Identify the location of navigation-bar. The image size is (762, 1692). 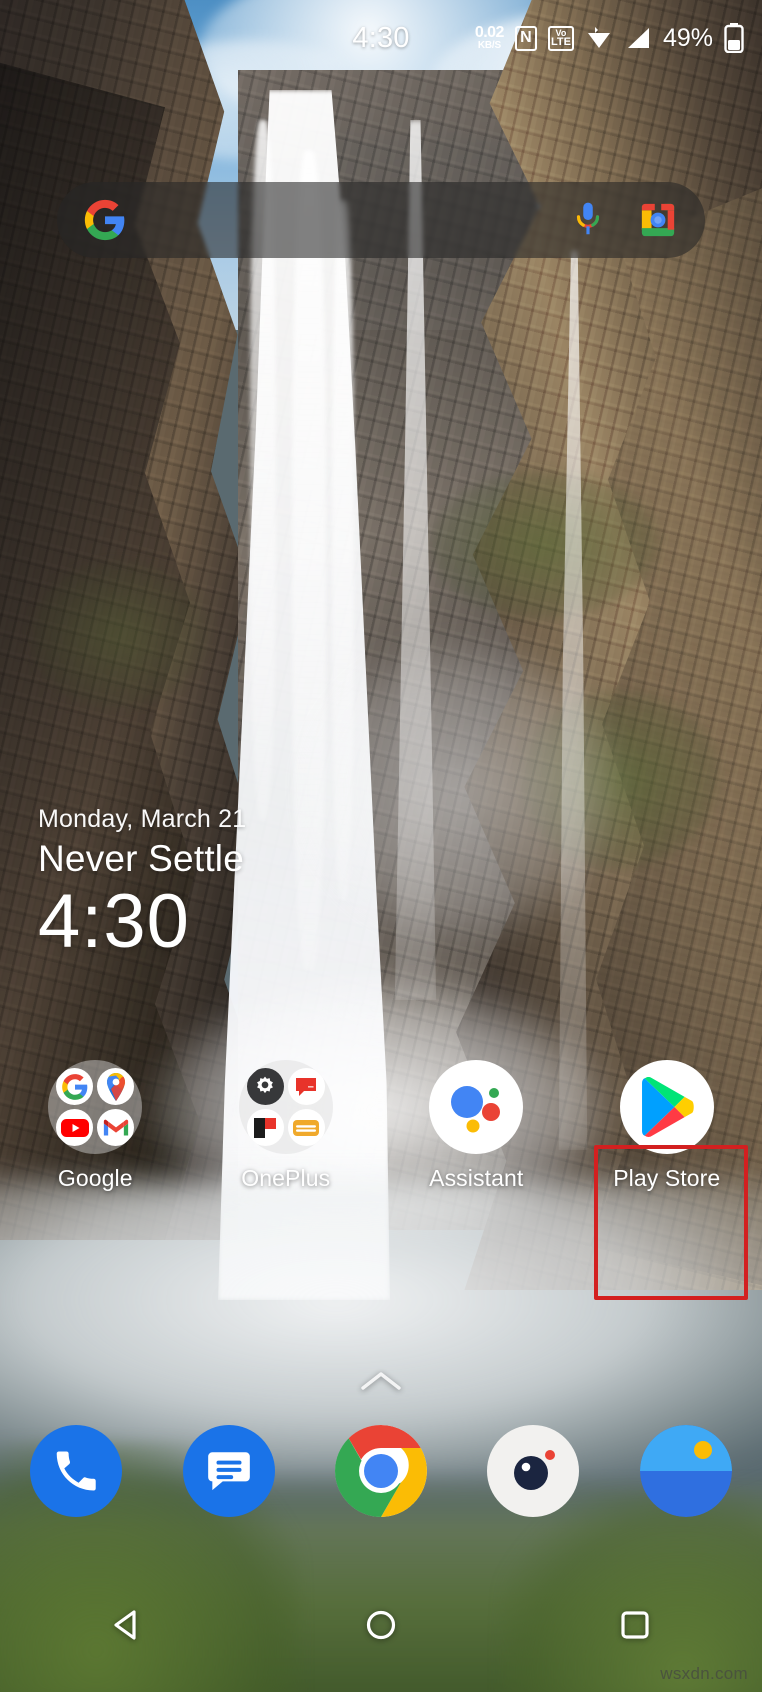
(381, 1625).